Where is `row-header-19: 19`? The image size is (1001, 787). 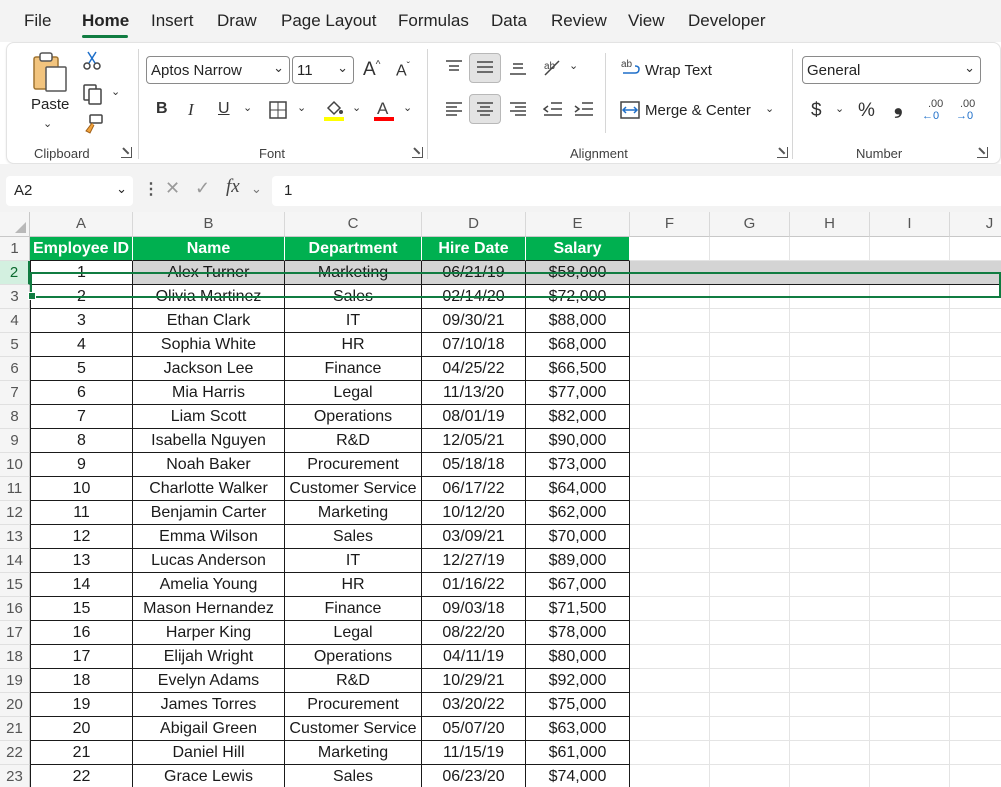 row-header-19: 19 is located at coordinates (15, 681).